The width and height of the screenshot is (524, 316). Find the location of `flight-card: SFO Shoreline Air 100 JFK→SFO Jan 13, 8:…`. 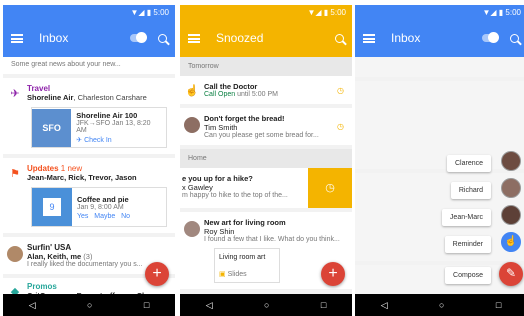

flight-card: SFO Shoreline Air 100 JFK→SFO Jan 13, 8:… is located at coordinates (99, 127).